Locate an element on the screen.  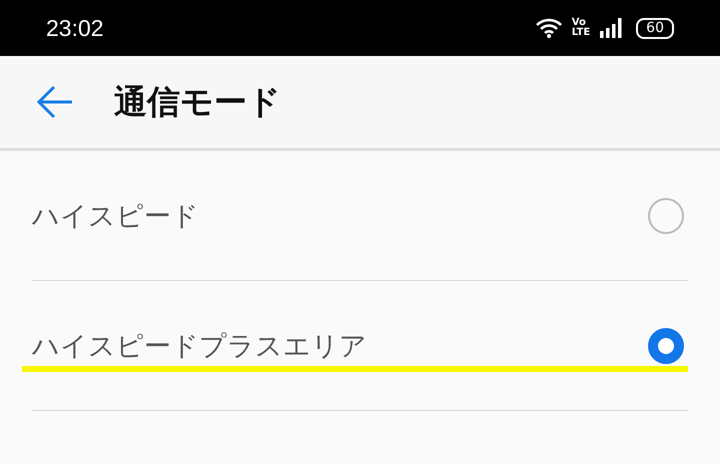
page-title: 通信モード is located at coordinates (197, 101).